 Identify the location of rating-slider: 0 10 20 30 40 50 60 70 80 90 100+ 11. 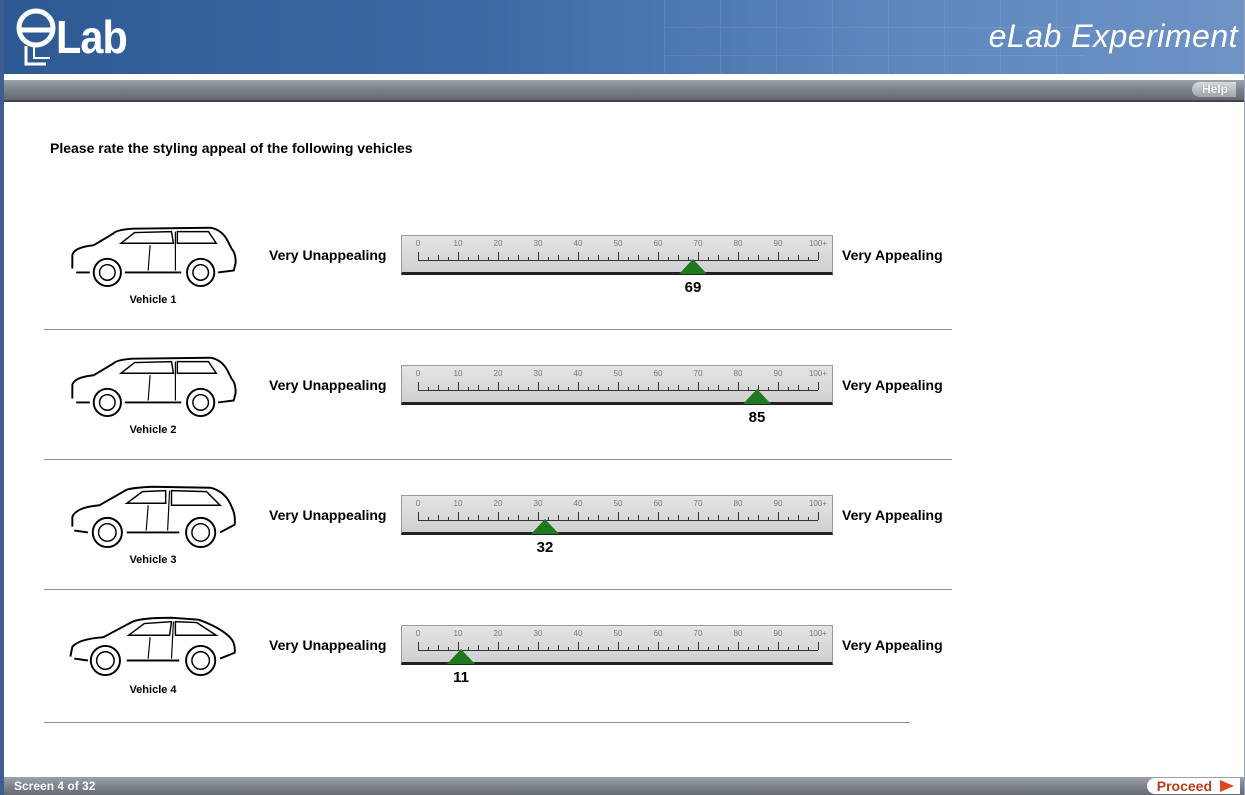
(617, 655).